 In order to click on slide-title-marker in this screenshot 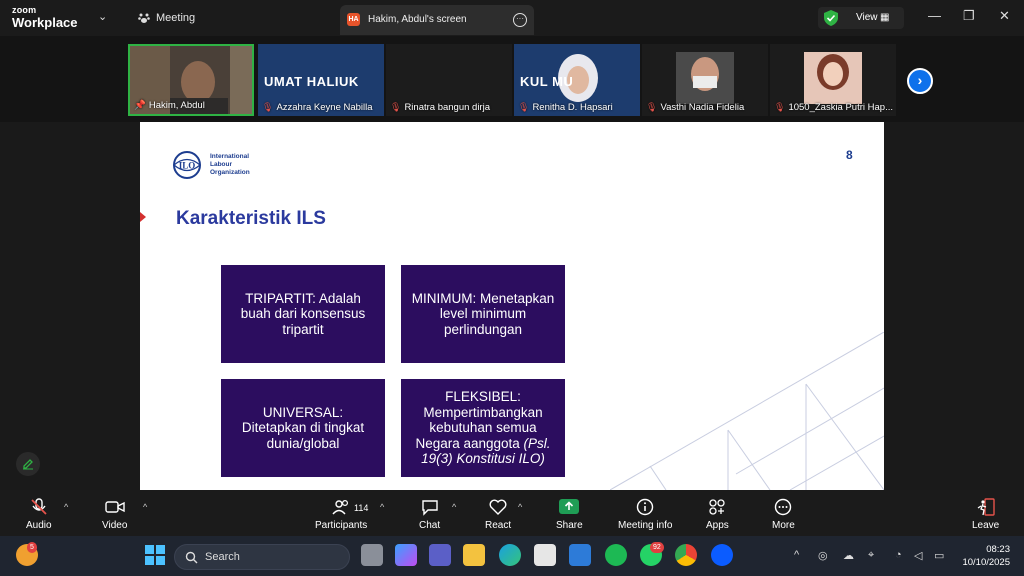, I will do `click(143, 217)`.